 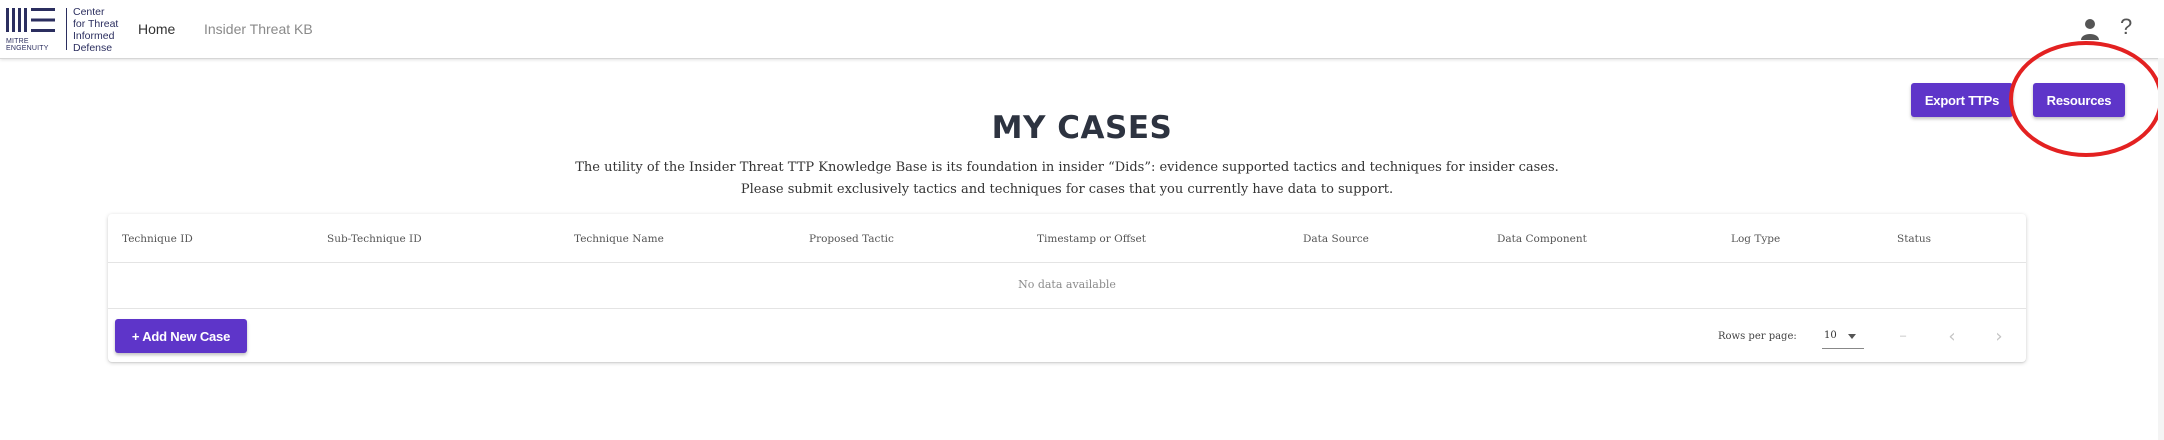 What do you see at coordinates (374, 239) in the screenshot?
I see `column-header-sub-technique-id: Sub-Technique ID` at bounding box center [374, 239].